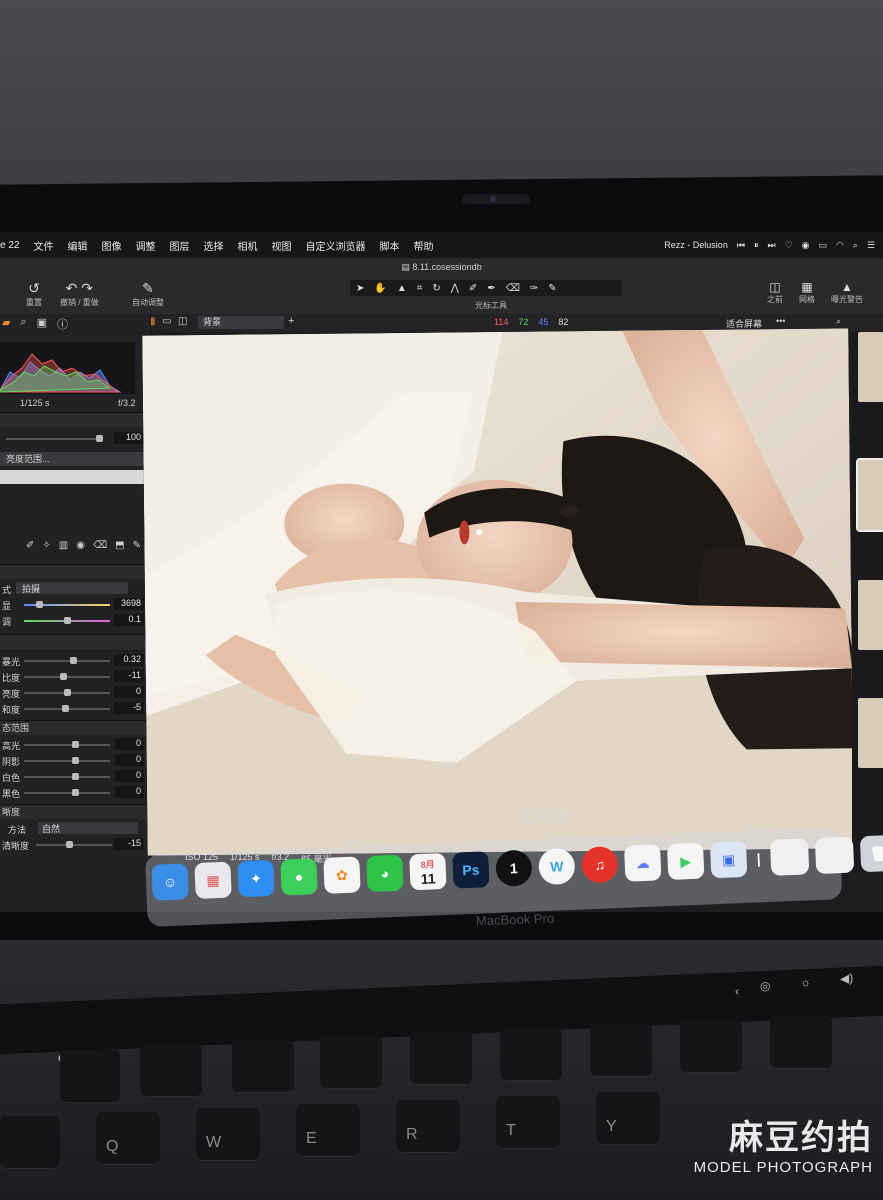  Describe the element at coordinates (166, 321) in the screenshot. I see `single-view-icon: ▭` at that location.